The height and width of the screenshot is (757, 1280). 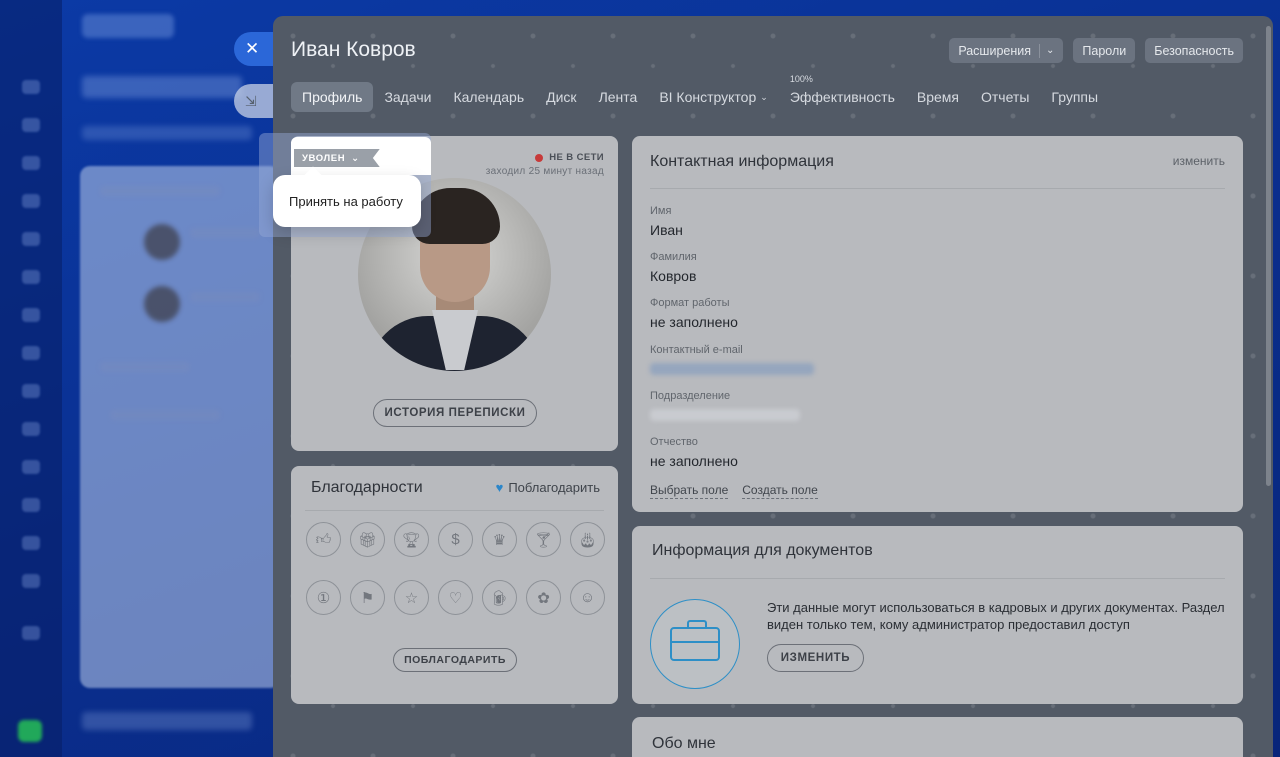 I want to click on smile-icon: ☺, so click(x=587, y=597).